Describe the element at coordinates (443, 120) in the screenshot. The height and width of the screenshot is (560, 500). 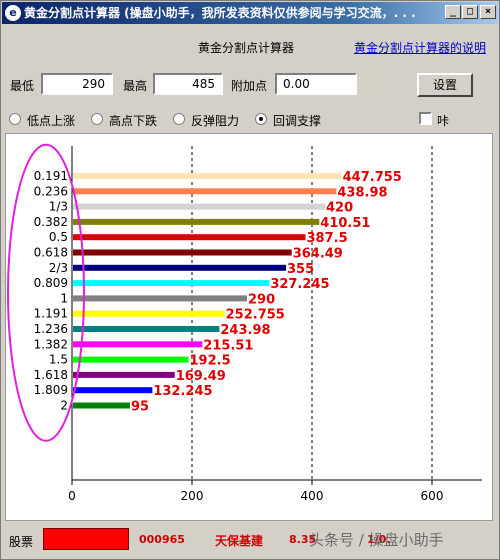
I see `option-checkbox-label: 咔` at that location.